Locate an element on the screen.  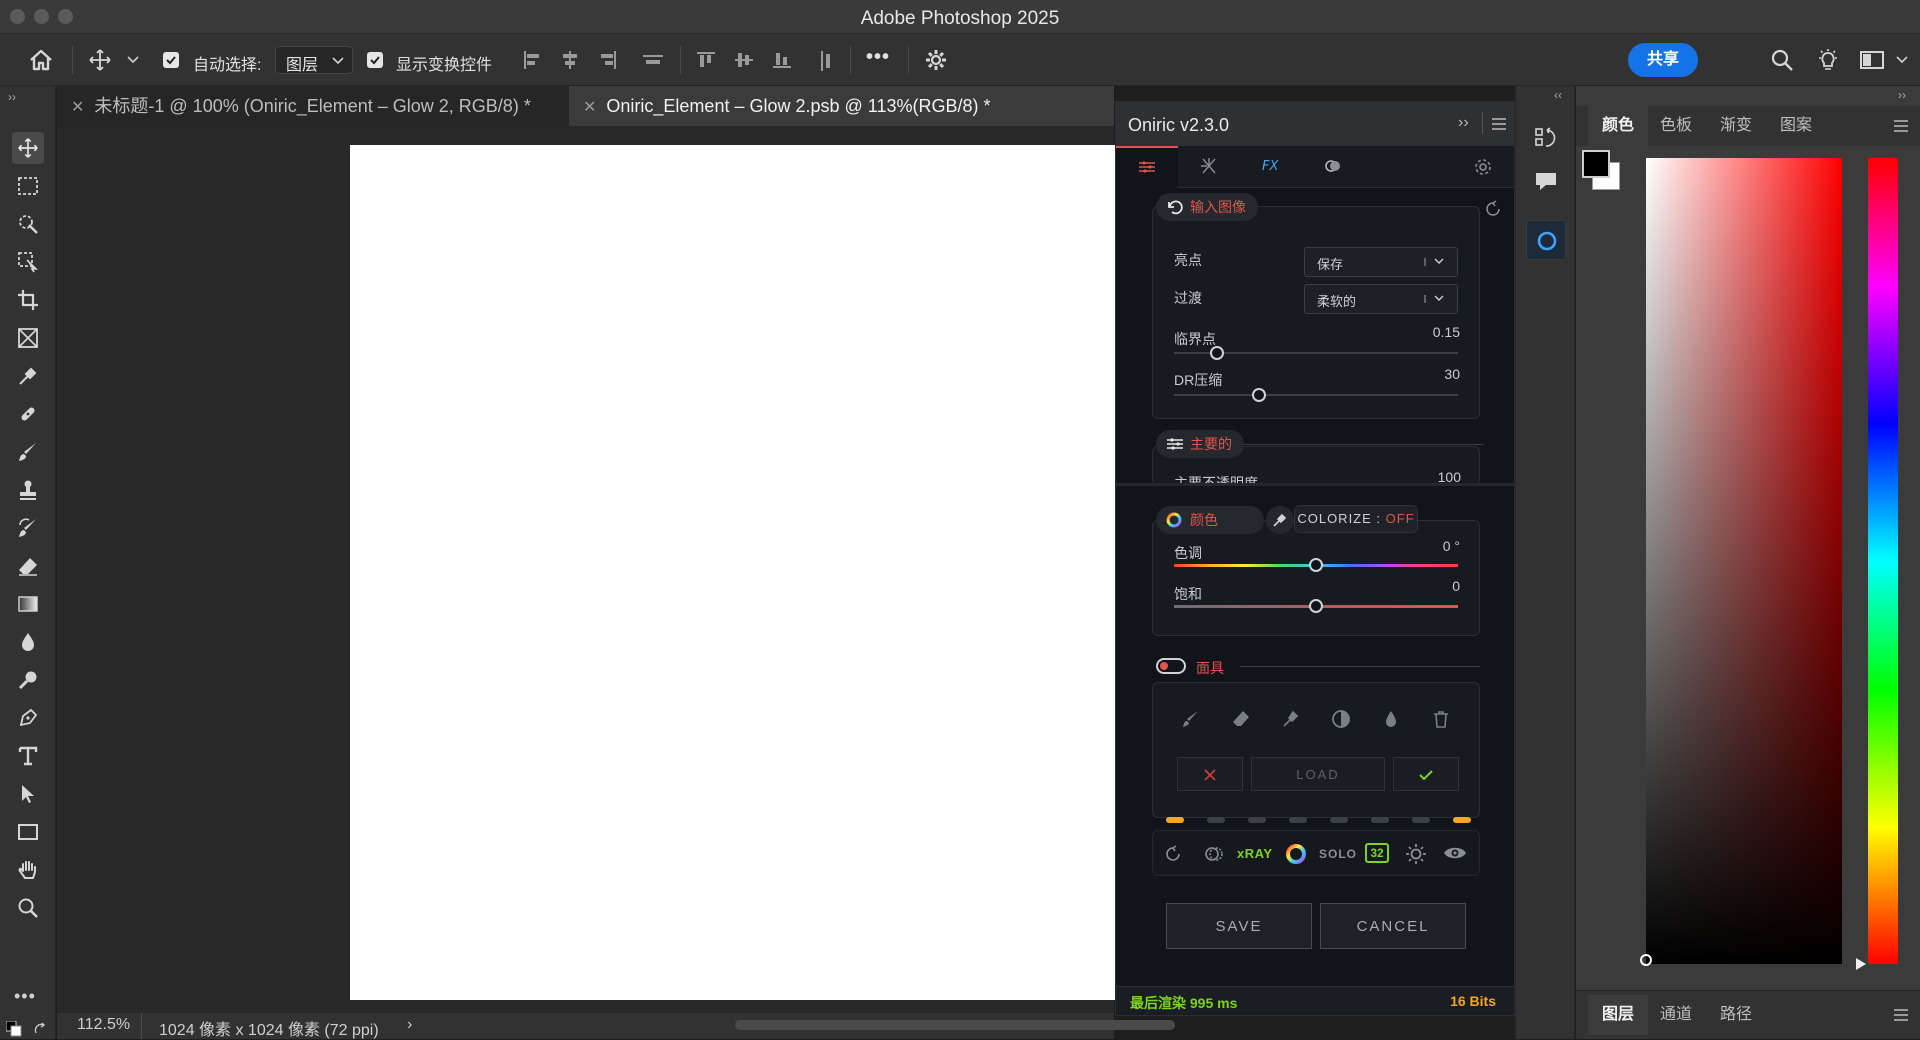
path-selection-tool is located at coordinates (28, 794).